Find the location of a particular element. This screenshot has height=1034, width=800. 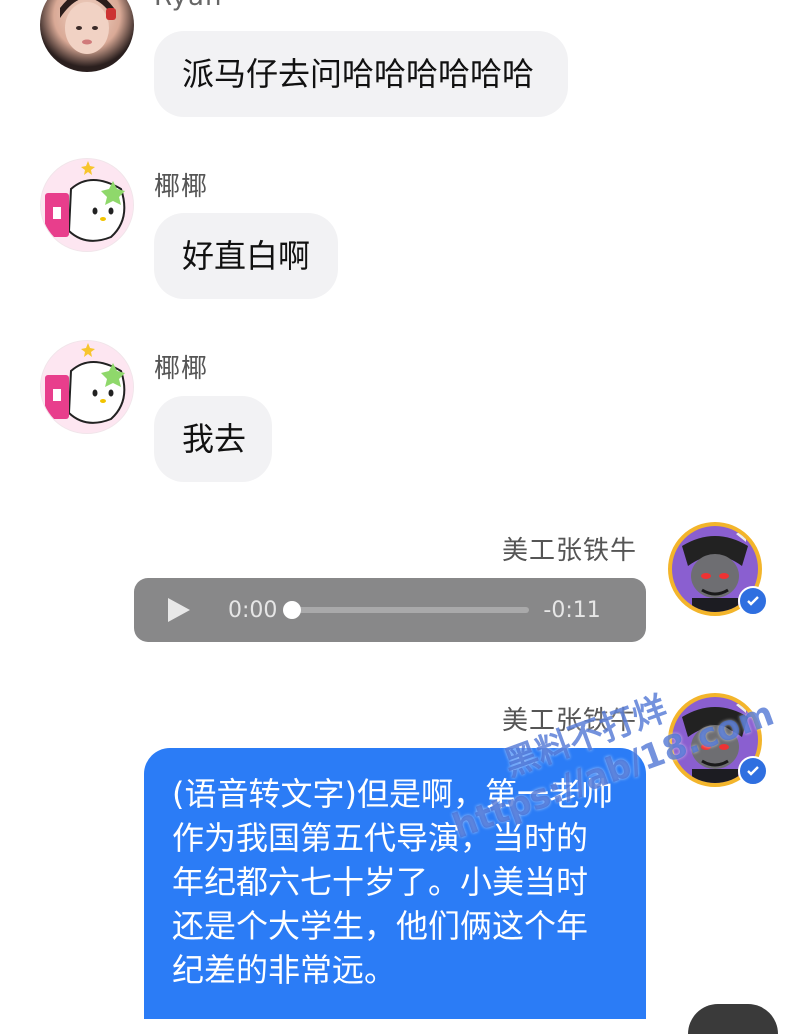

message-bubble: 好直白啊 is located at coordinates (246, 256).